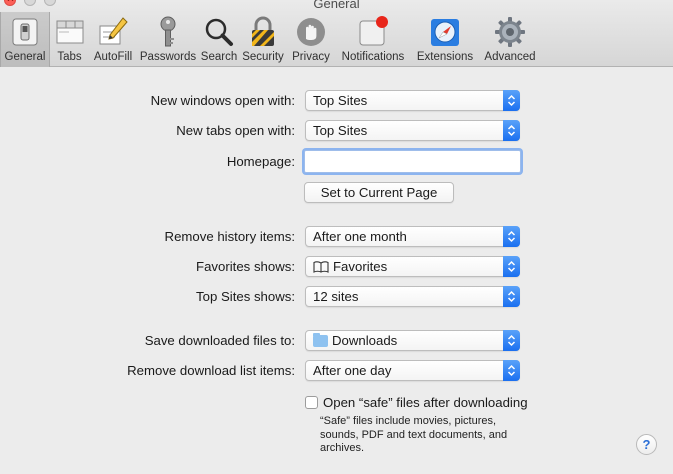  Describe the element at coordinates (260, 161) in the screenshot. I see `homepage-label: Homepage:` at that location.